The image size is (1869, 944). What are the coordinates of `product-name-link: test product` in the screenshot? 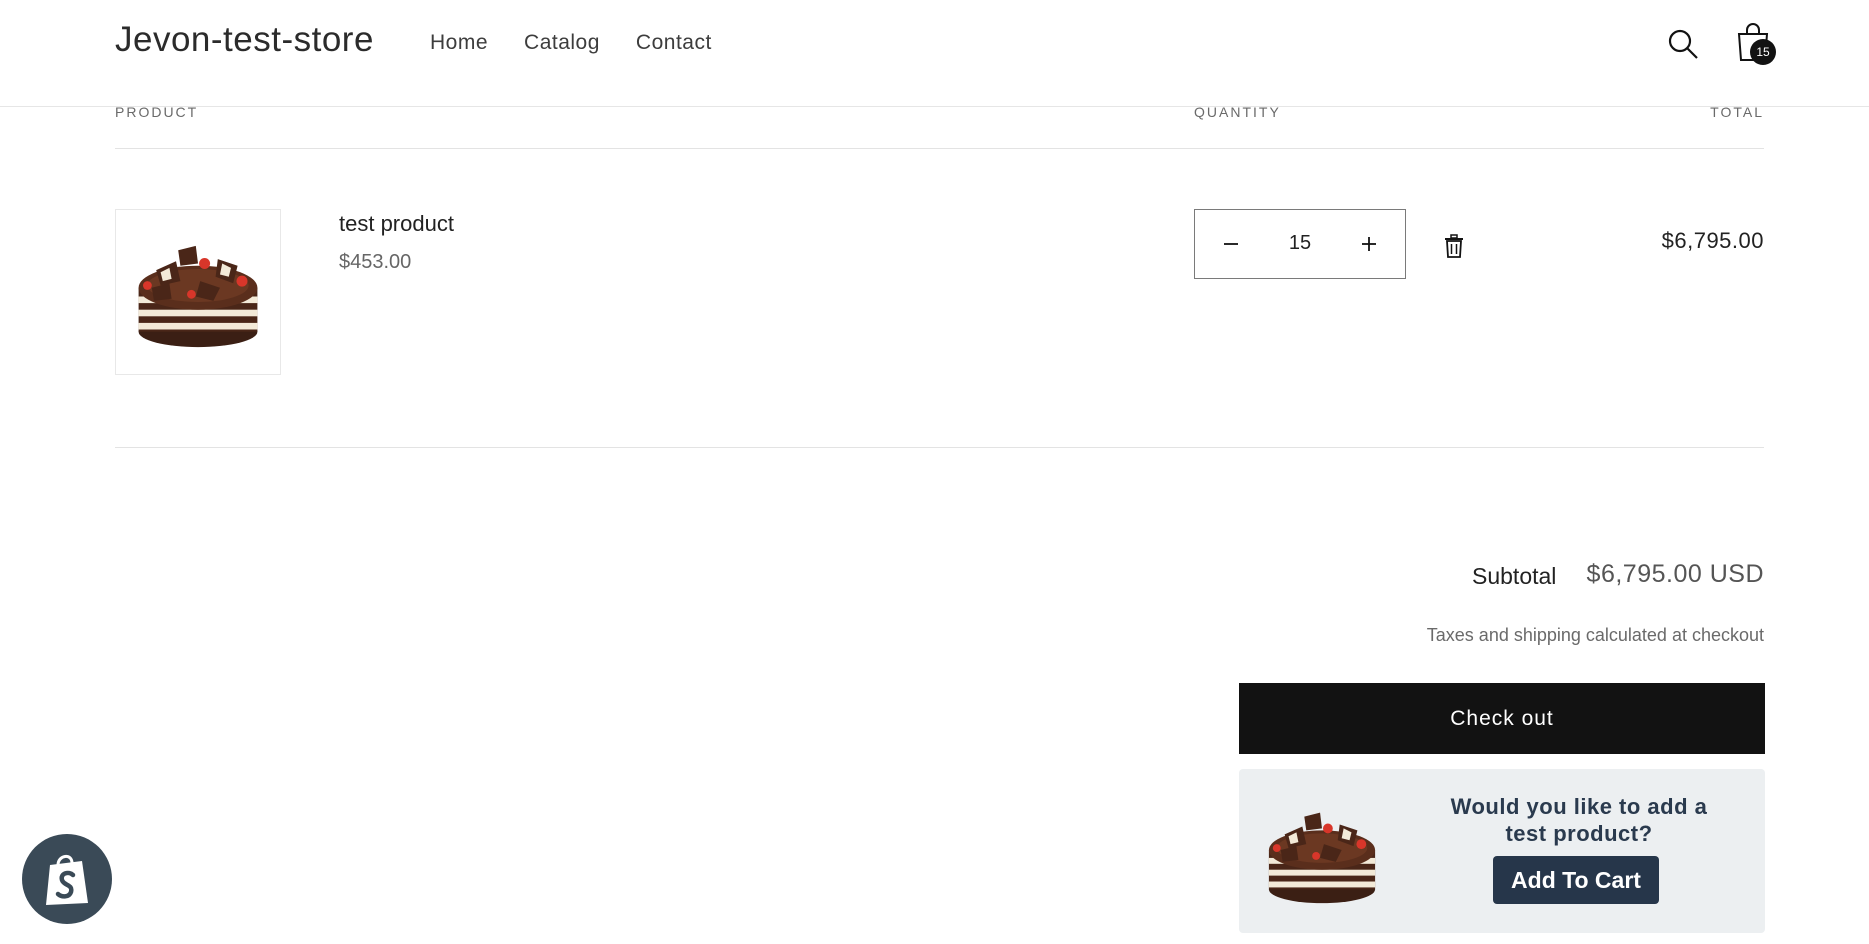 It's located at (396, 224).